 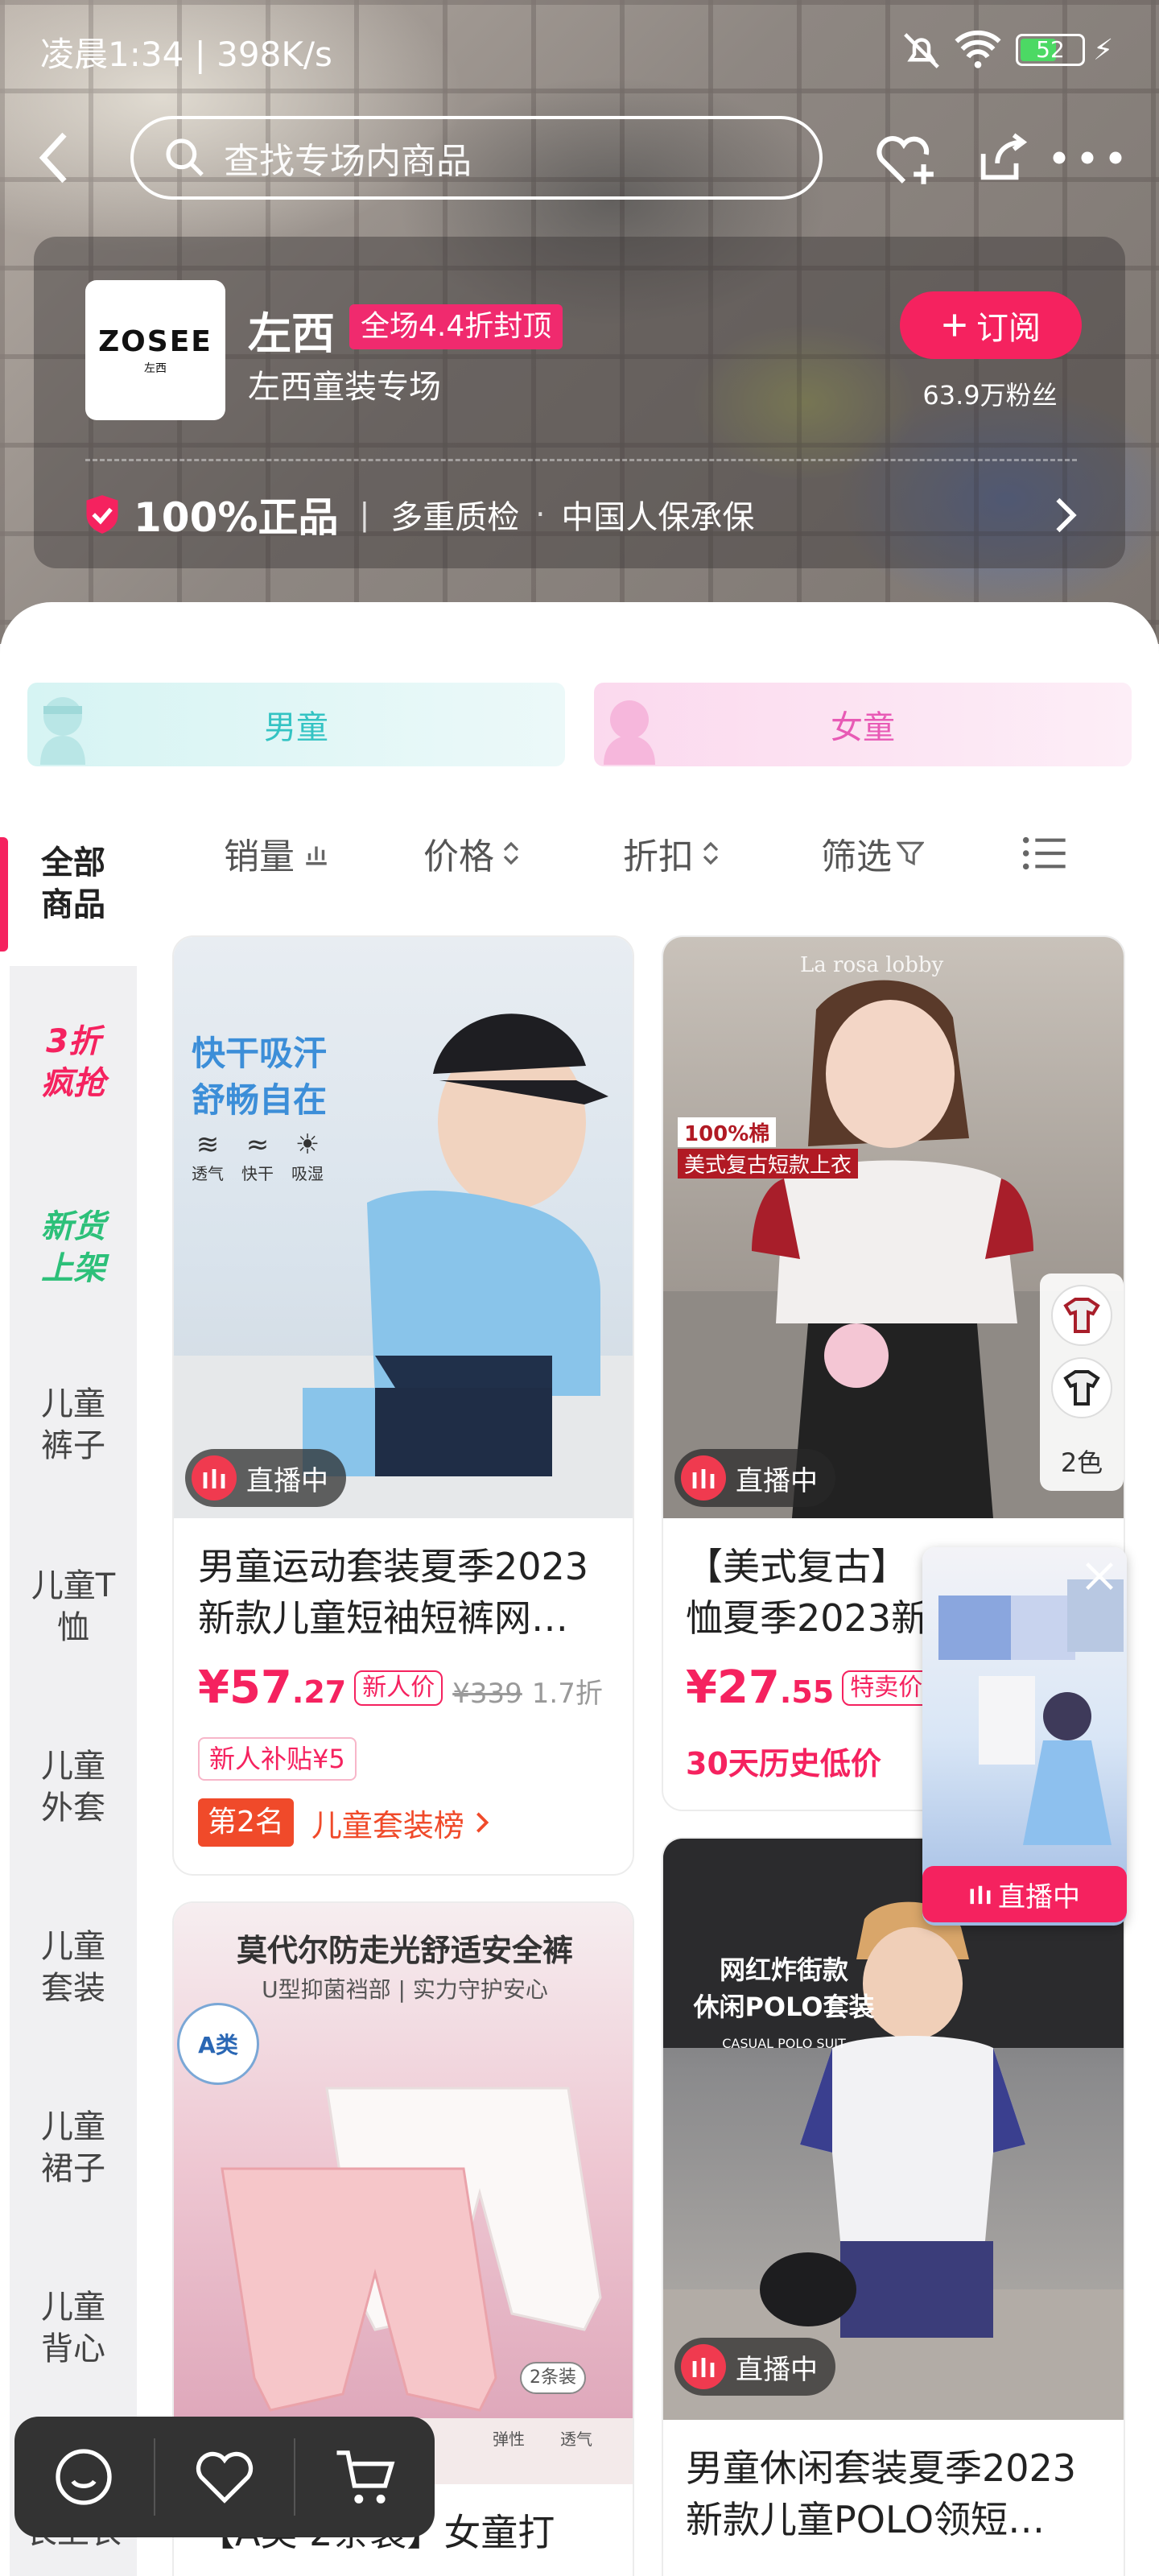 I want to click on color-count: 2色, so click(x=1081, y=1462).